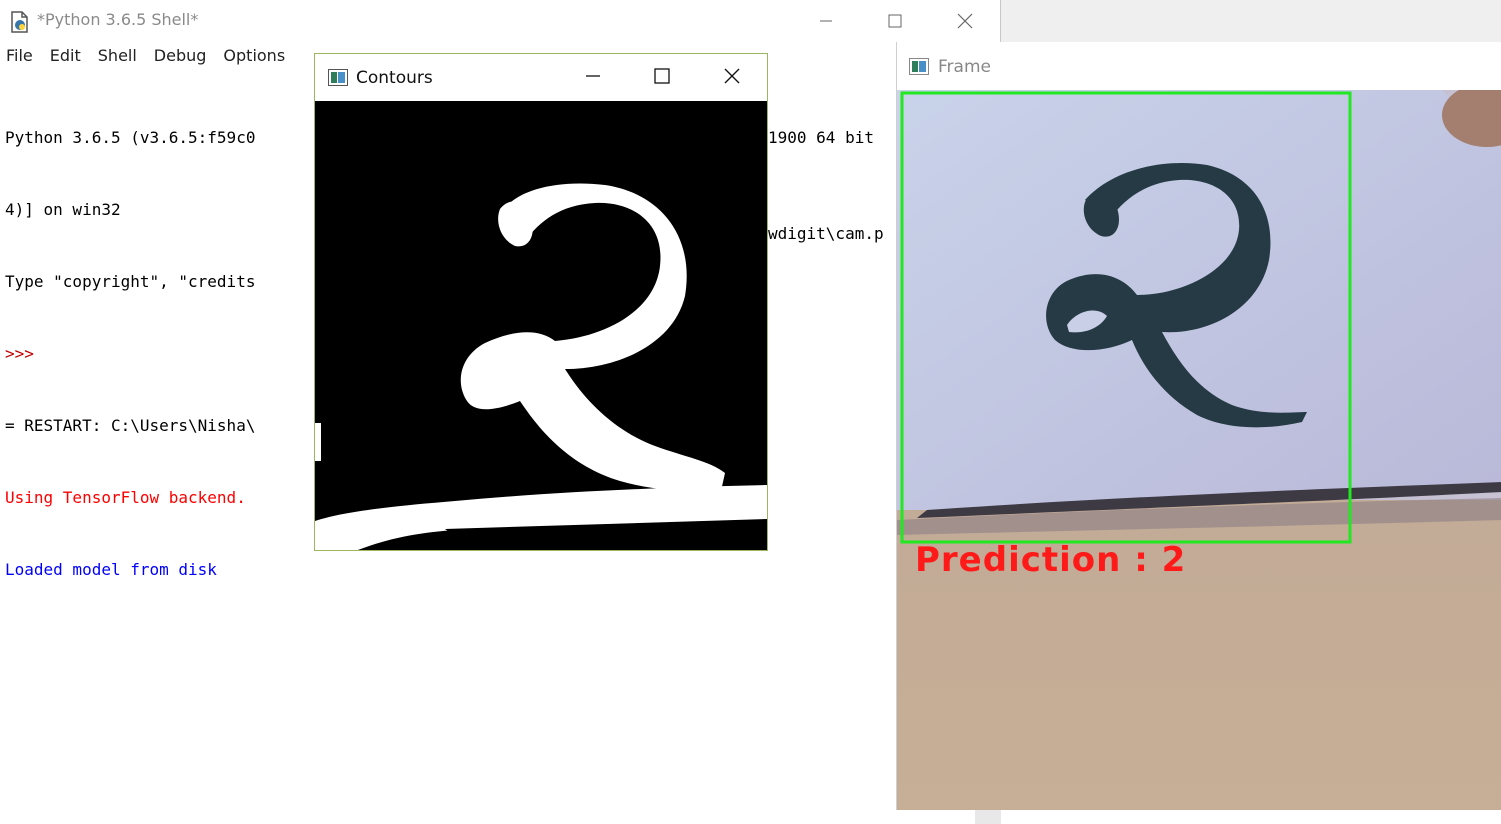  Describe the element at coordinates (1251, 21) in the screenshot. I see `desktop-background` at that location.